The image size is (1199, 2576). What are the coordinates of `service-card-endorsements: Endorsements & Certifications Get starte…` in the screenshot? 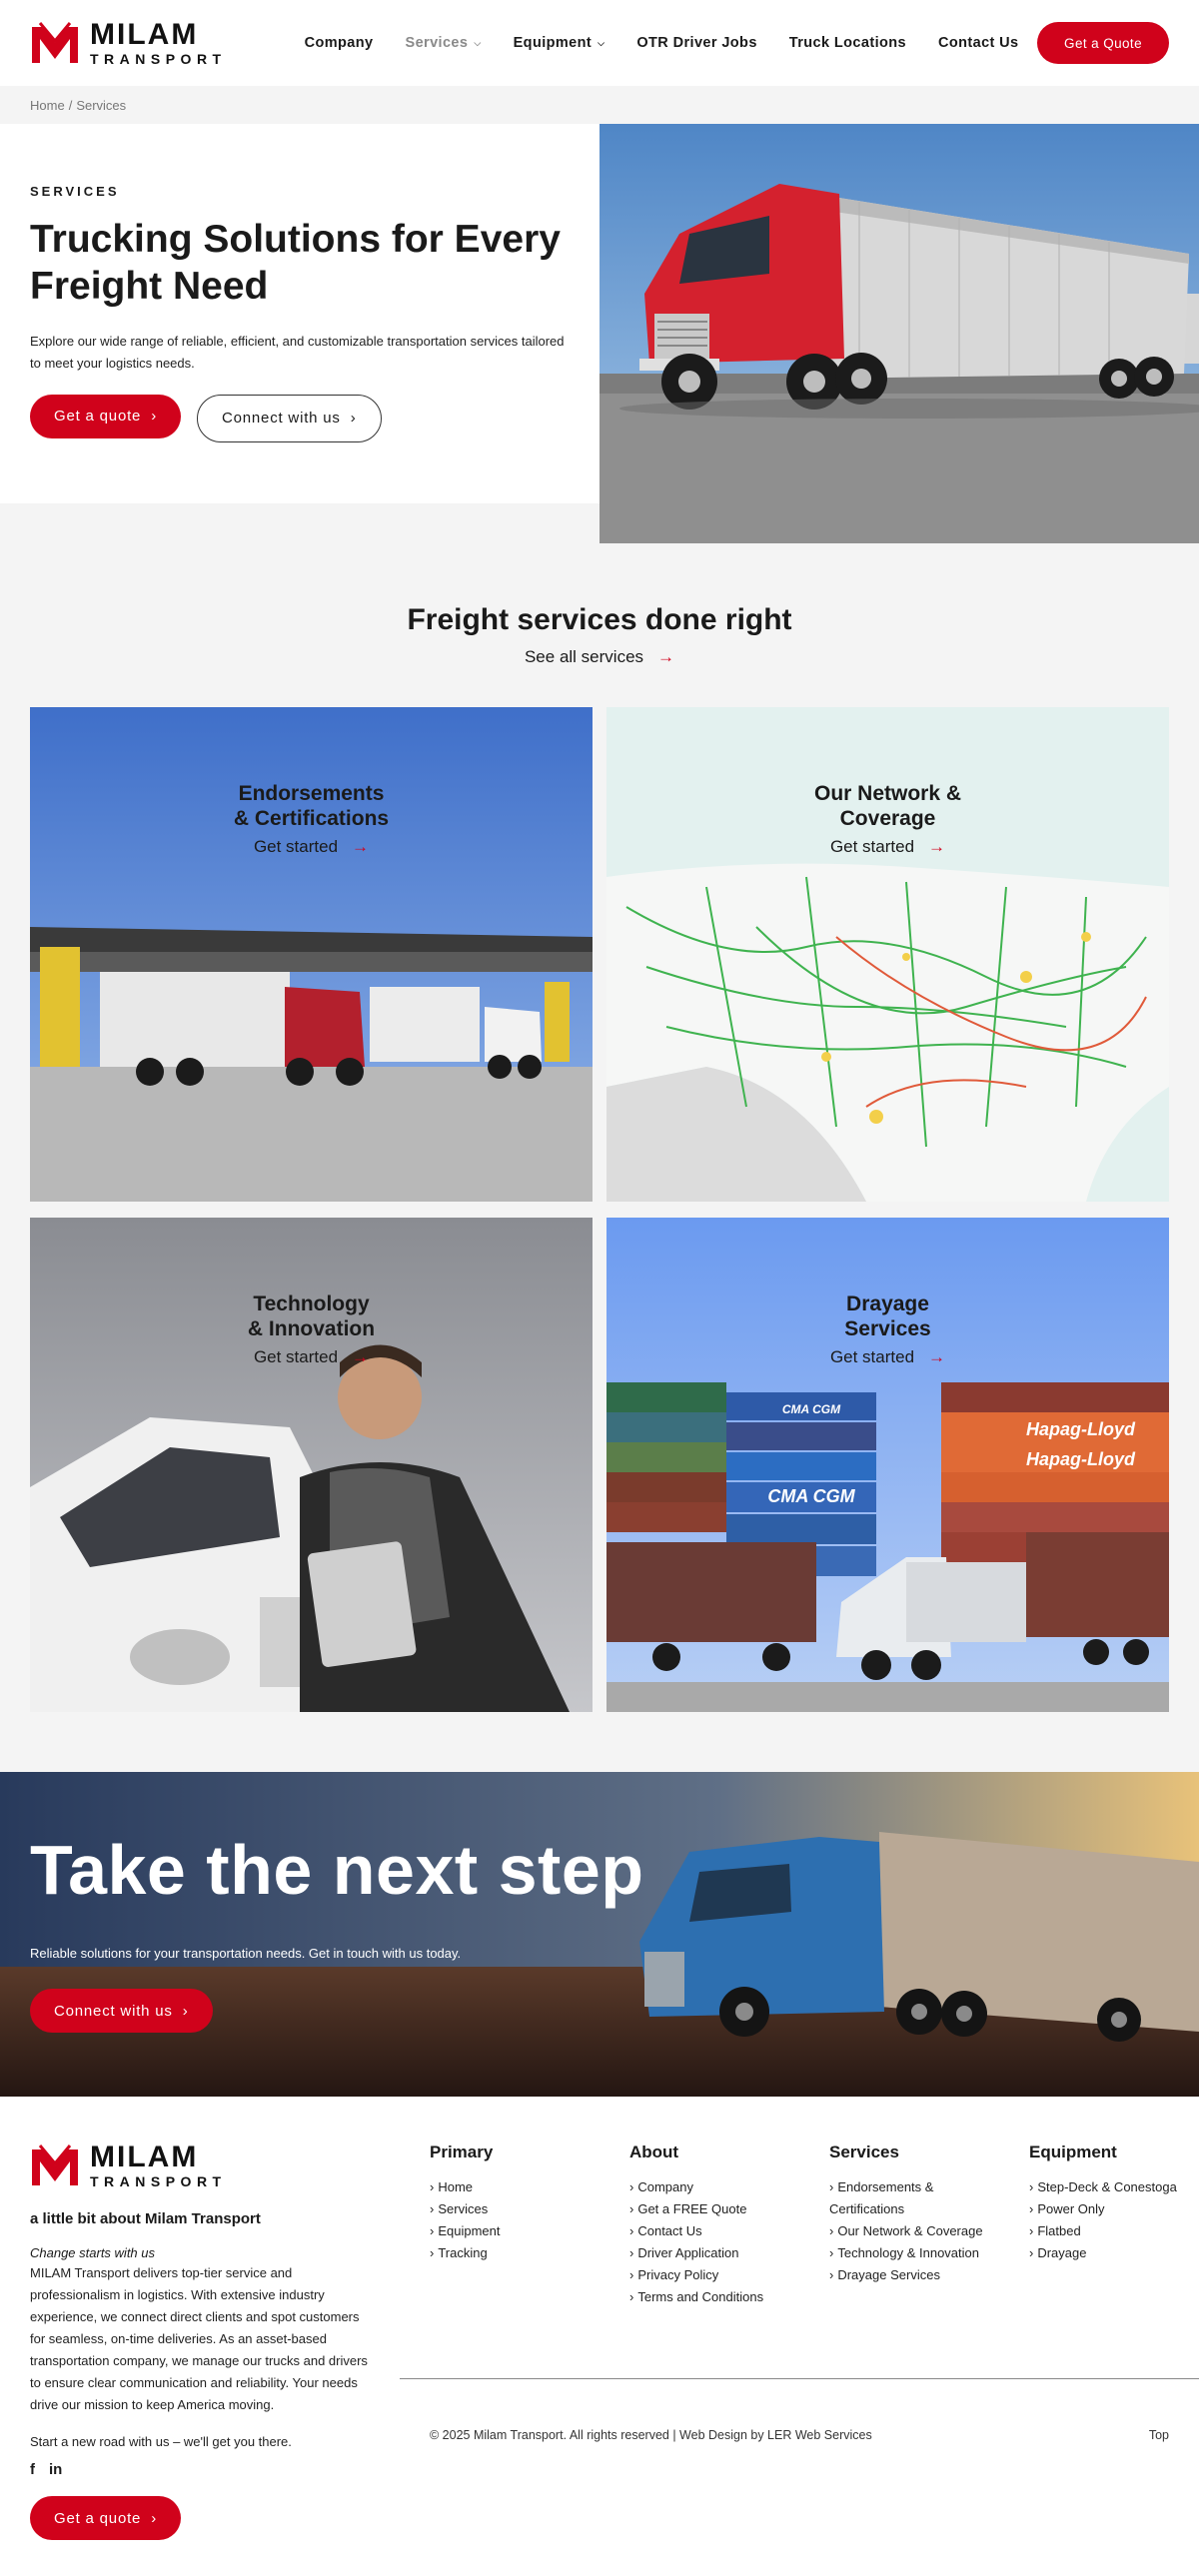 It's located at (311, 955).